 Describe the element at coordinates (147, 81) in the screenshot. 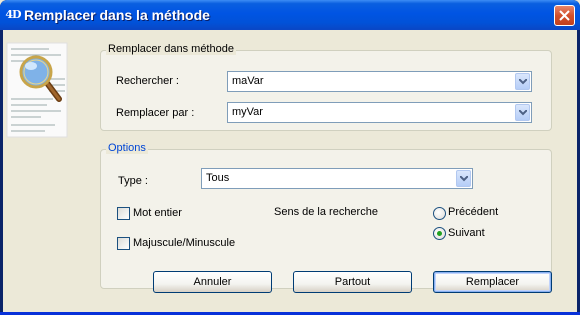

I see `search-label: Rechercher :` at that location.